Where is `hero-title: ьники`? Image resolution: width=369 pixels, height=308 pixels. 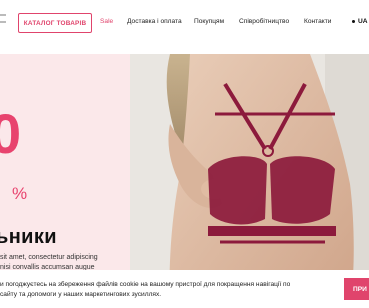 hero-title: ьники is located at coordinates (28, 237).